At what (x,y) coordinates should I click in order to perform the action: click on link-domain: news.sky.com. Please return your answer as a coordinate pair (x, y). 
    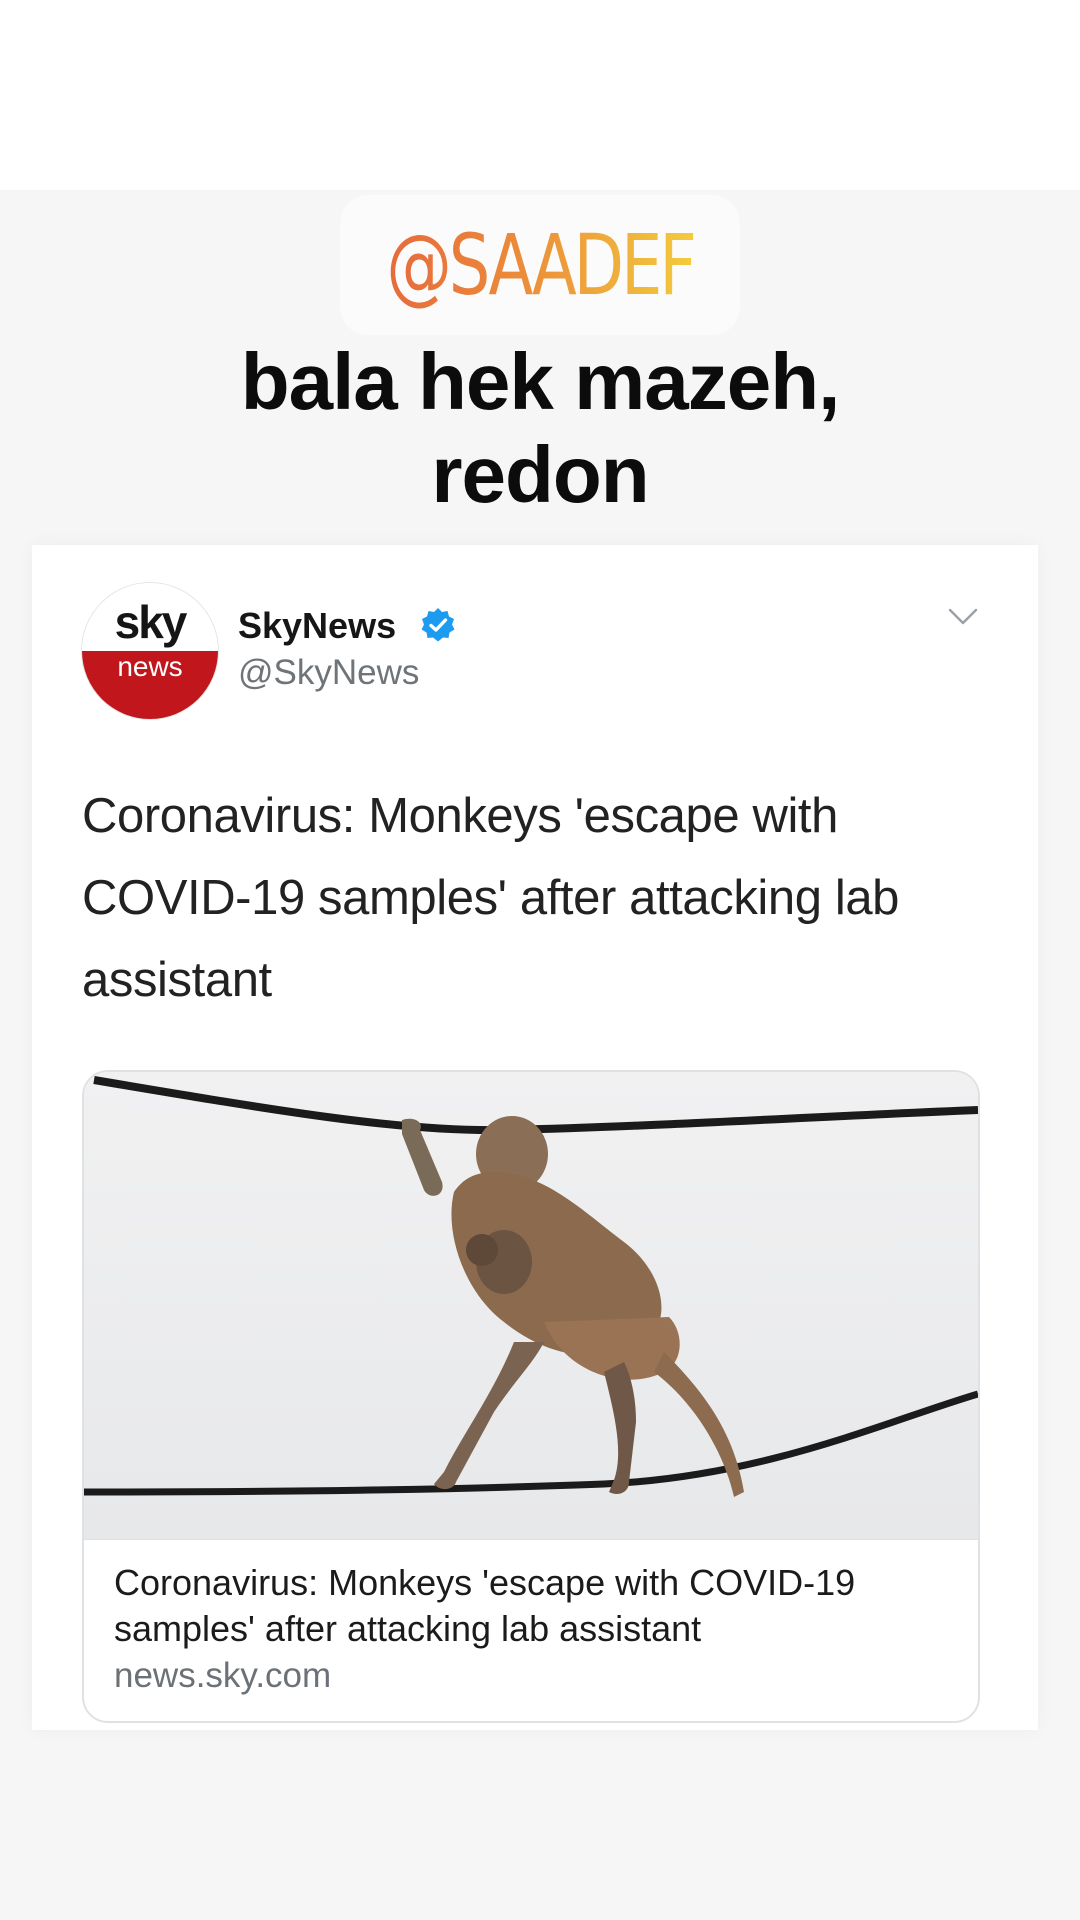
    Looking at the image, I should click on (222, 1676).